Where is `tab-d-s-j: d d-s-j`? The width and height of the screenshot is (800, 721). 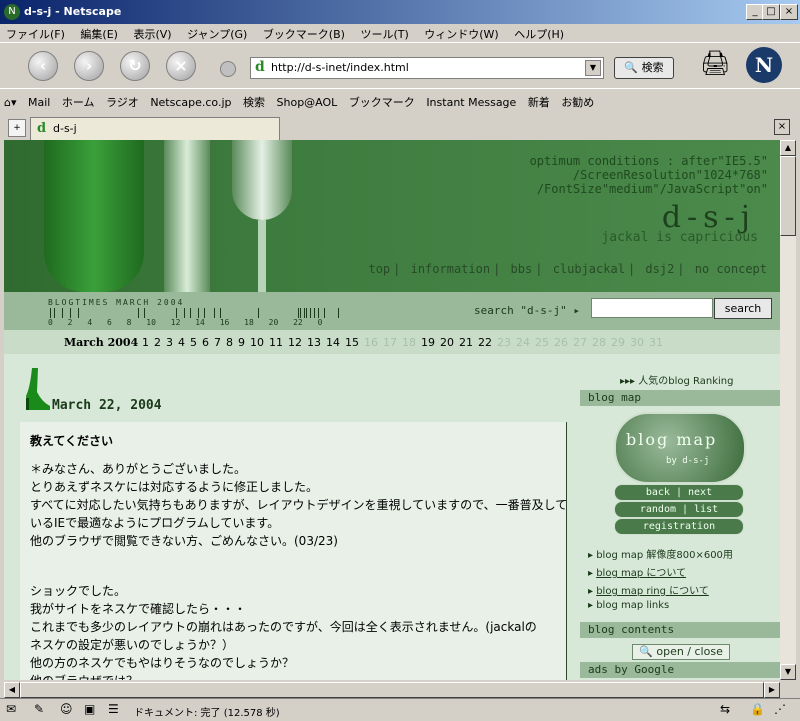
tab-d-s-j: d d-s-j is located at coordinates (155, 128).